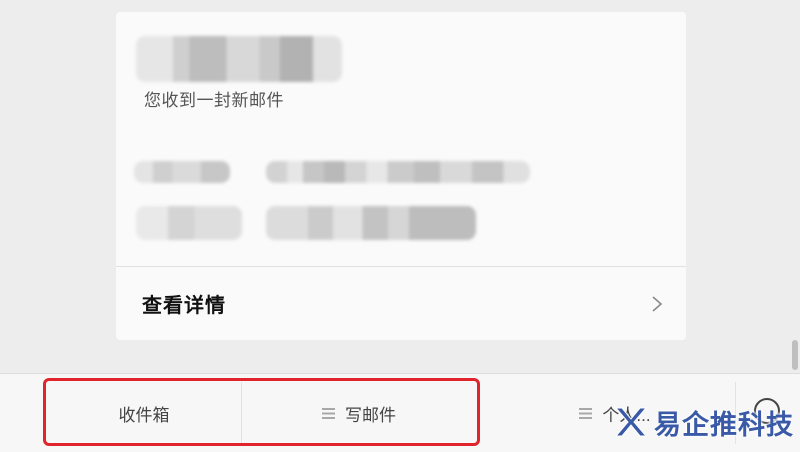 This screenshot has height=452, width=800. What do you see at coordinates (724, 425) in the screenshot?
I see `watermark-text: 易企推科技` at bounding box center [724, 425].